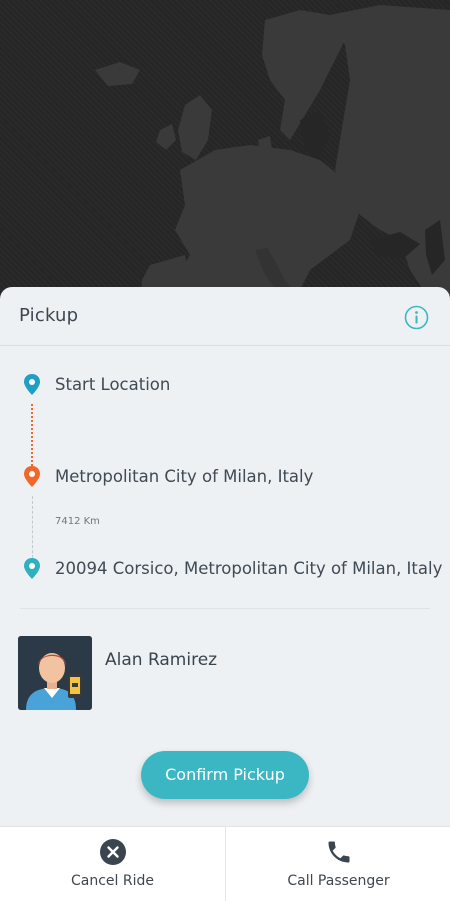  What do you see at coordinates (113, 384) in the screenshot?
I see `start-location-label: Start Location` at bounding box center [113, 384].